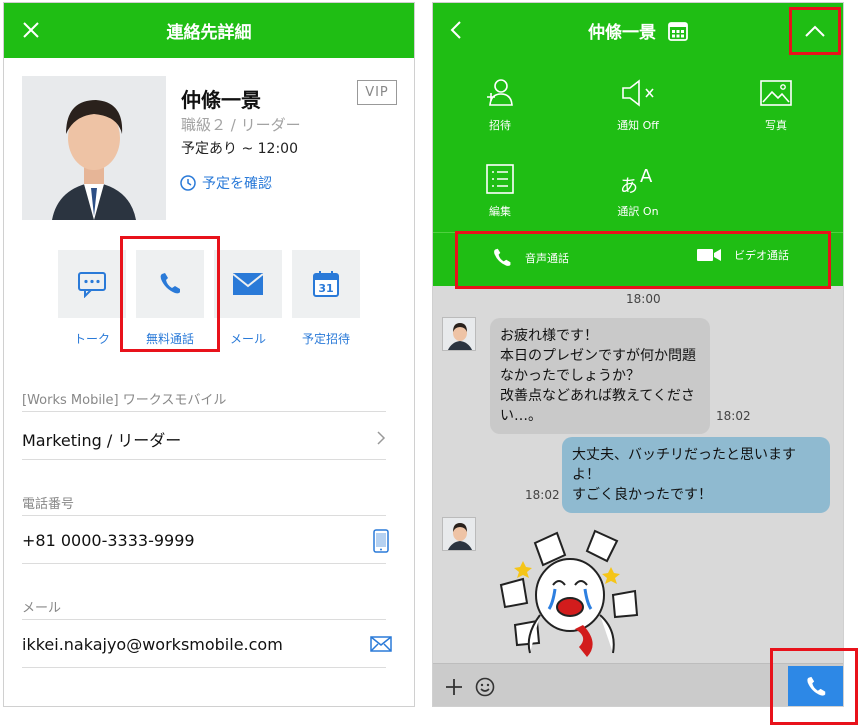  I want to click on org-value: Marketing / リーダー, so click(102, 440).